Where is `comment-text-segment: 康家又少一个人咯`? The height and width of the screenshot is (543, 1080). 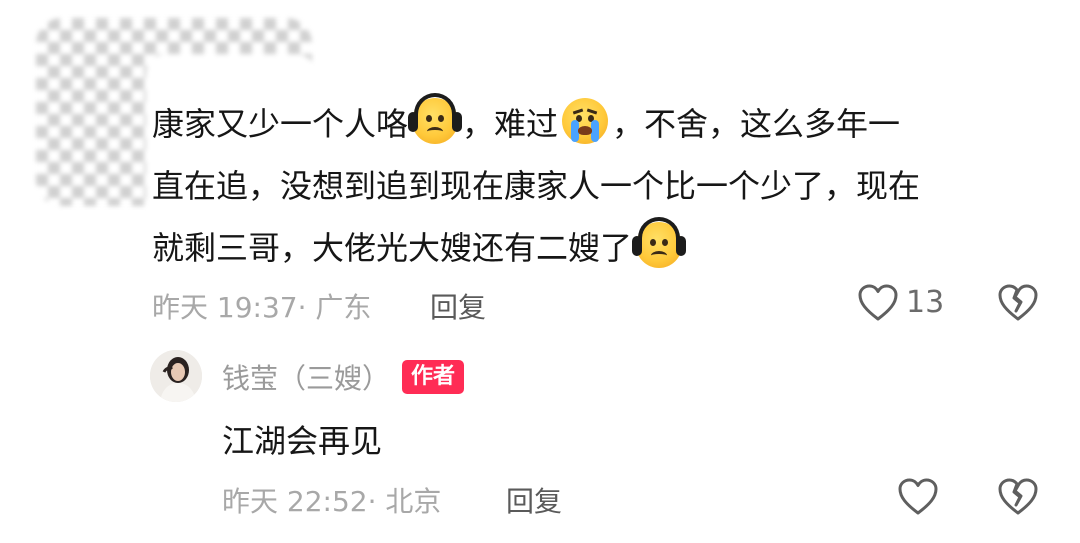 comment-text-segment: 康家又少一个人咯 is located at coordinates (280, 124).